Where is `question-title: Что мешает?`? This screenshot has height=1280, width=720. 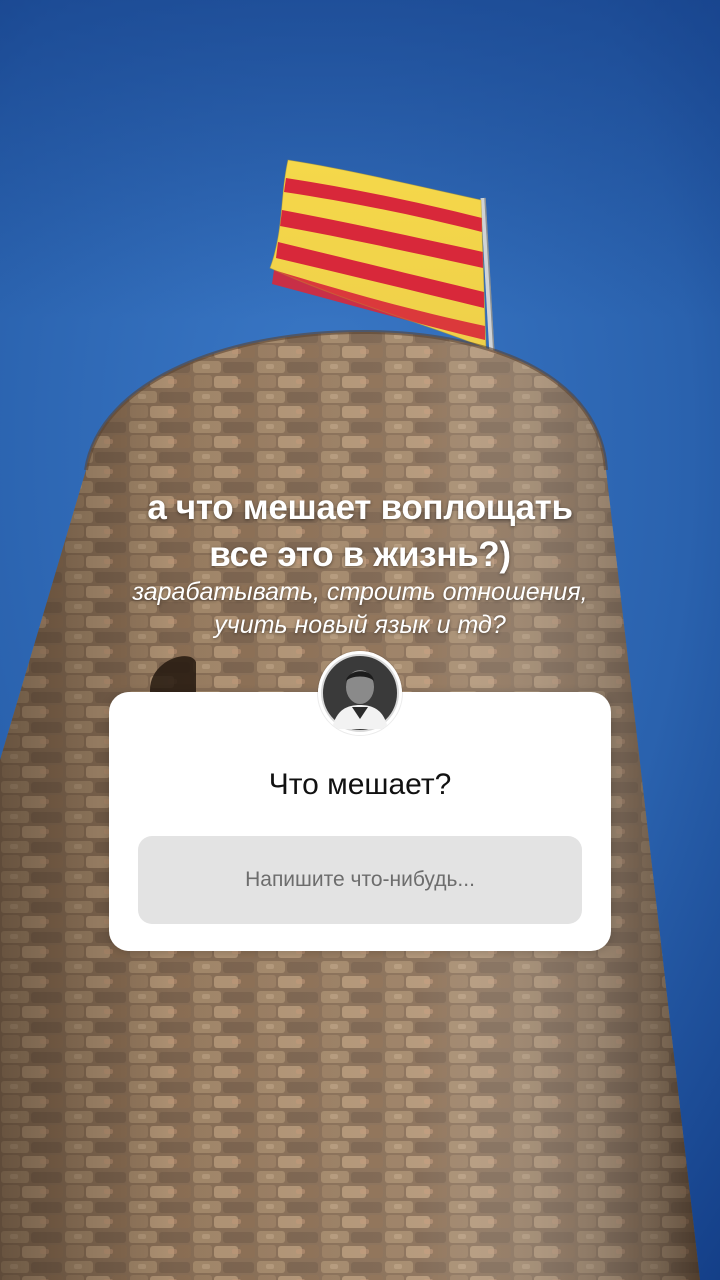
question-title: Что мешает? is located at coordinates (360, 784).